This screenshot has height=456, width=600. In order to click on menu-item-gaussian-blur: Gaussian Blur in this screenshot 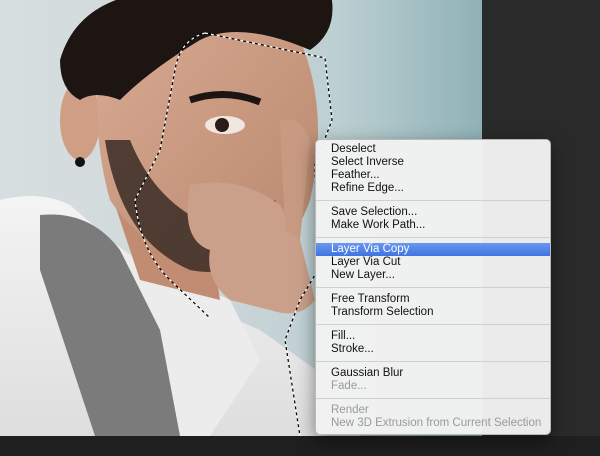, I will do `click(433, 373)`.